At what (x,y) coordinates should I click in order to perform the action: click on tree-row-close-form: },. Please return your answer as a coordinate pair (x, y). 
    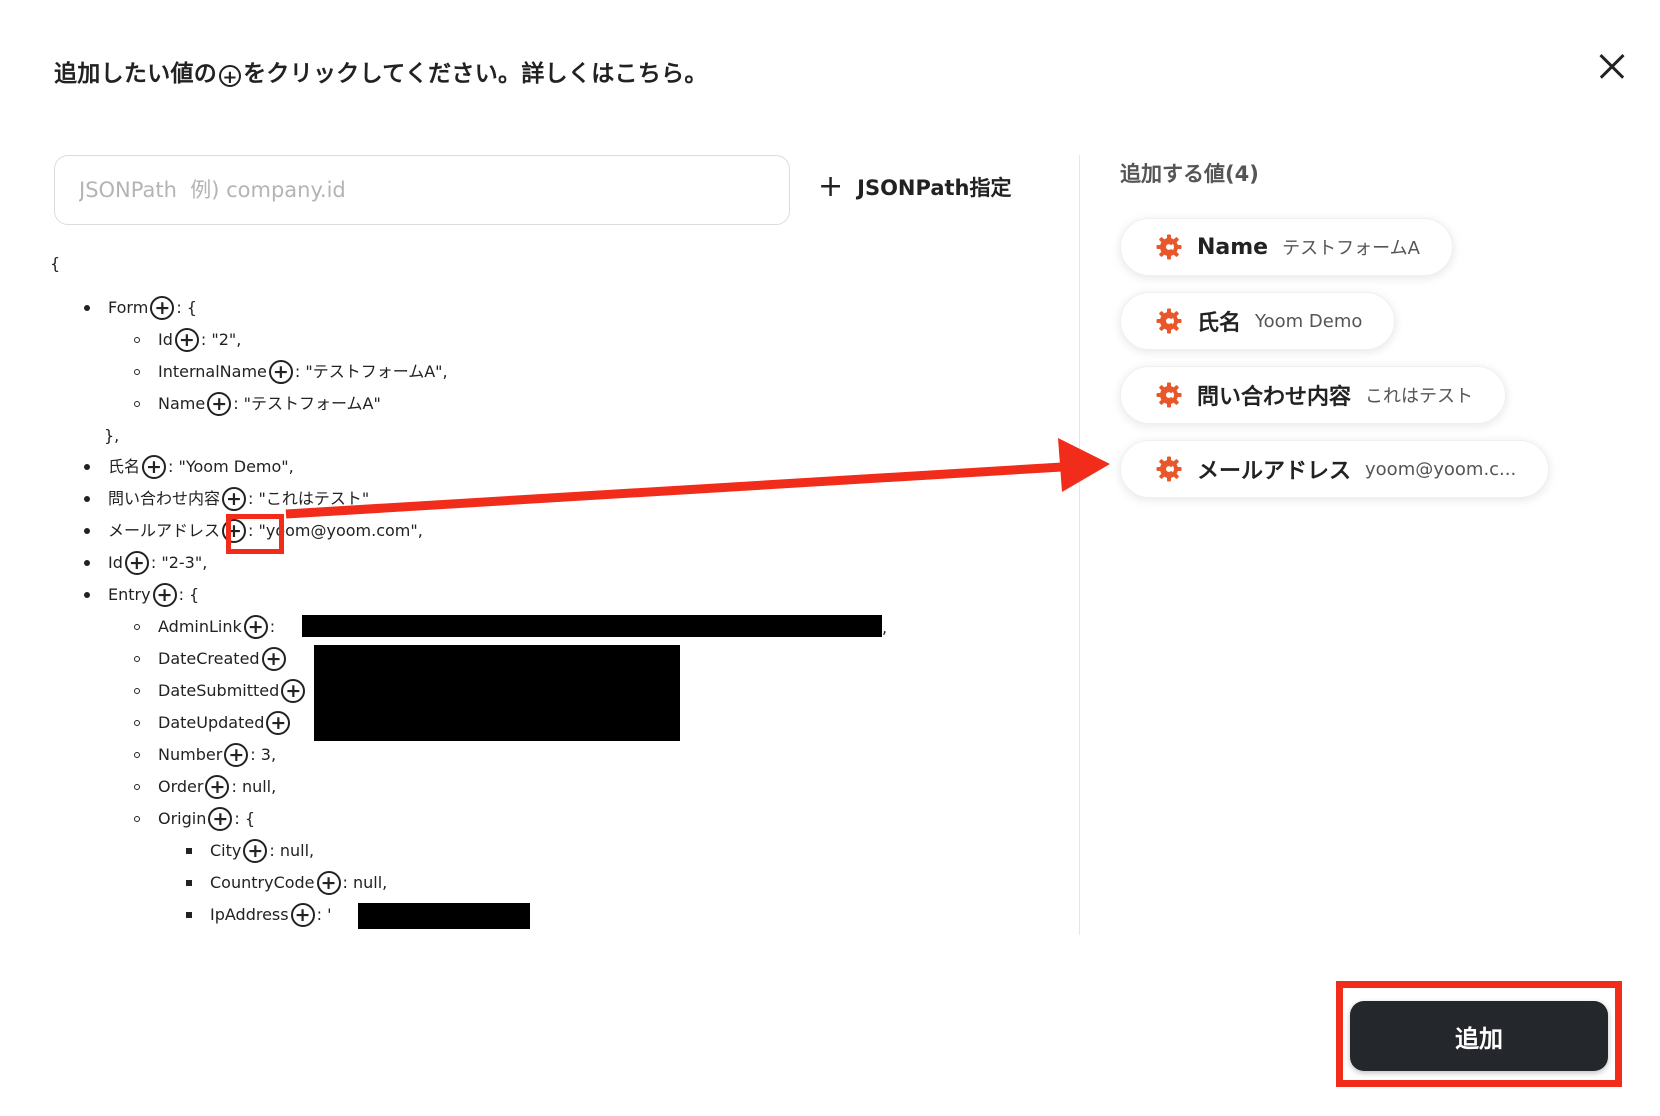
    Looking at the image, I should click on (112, 435).